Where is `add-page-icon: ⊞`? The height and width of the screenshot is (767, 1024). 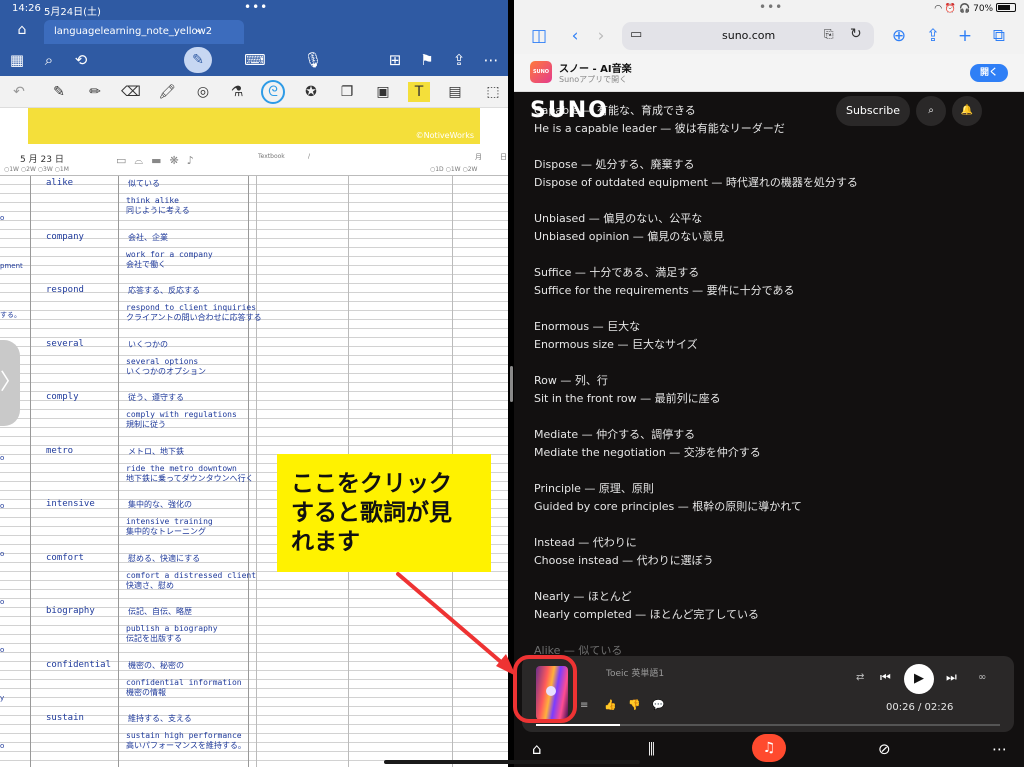
add-page-icon: ⊞ is located at coordinates (395, 60).